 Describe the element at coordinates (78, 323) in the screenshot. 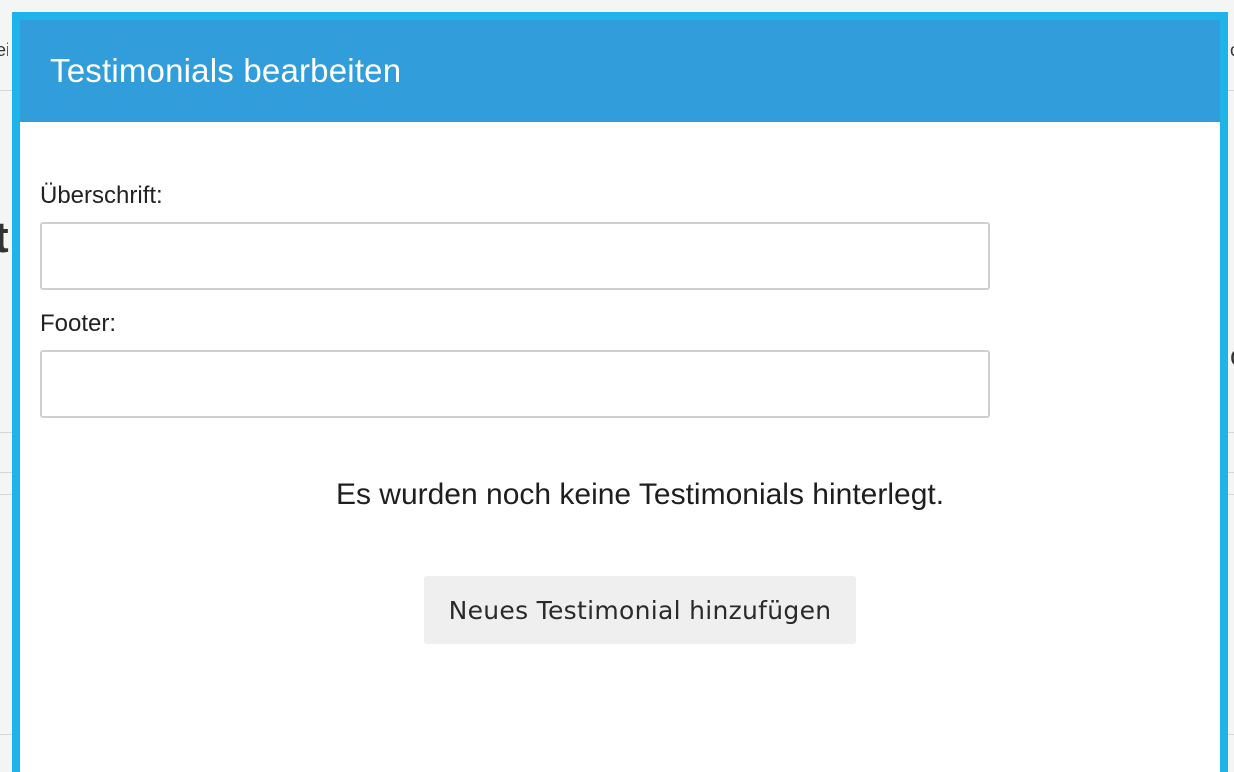

I see `footer-label: Footer:` at that location.